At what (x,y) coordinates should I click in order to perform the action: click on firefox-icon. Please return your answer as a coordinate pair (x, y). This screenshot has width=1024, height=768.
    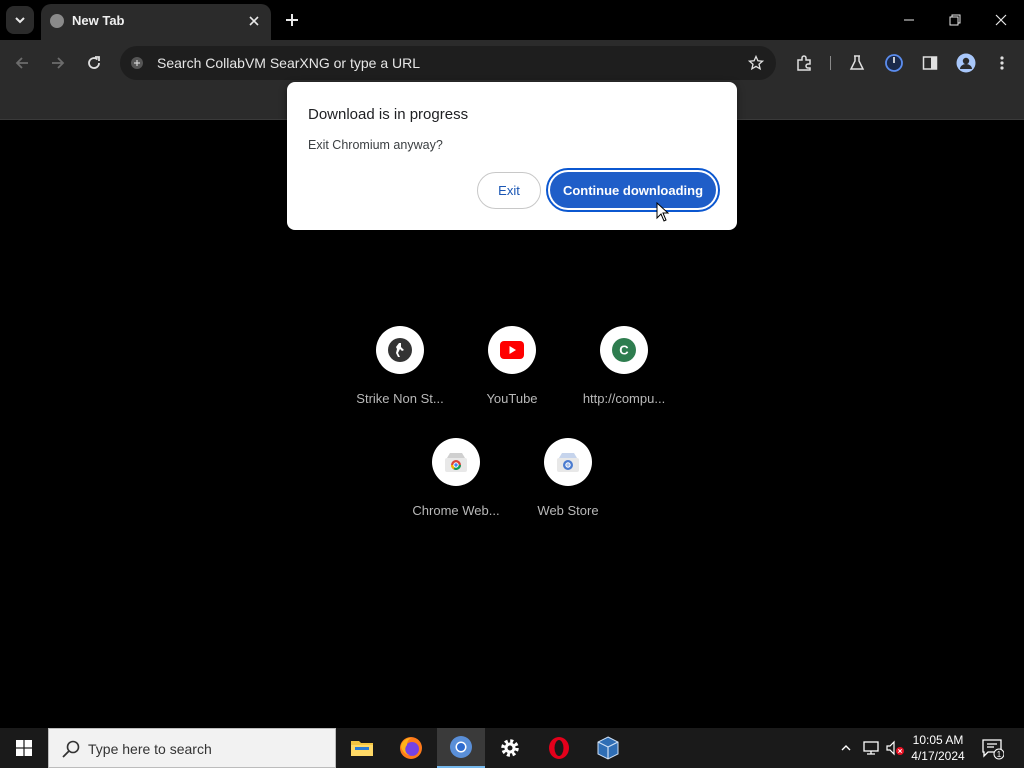
    Looking at the image, I should click on (411, 748).